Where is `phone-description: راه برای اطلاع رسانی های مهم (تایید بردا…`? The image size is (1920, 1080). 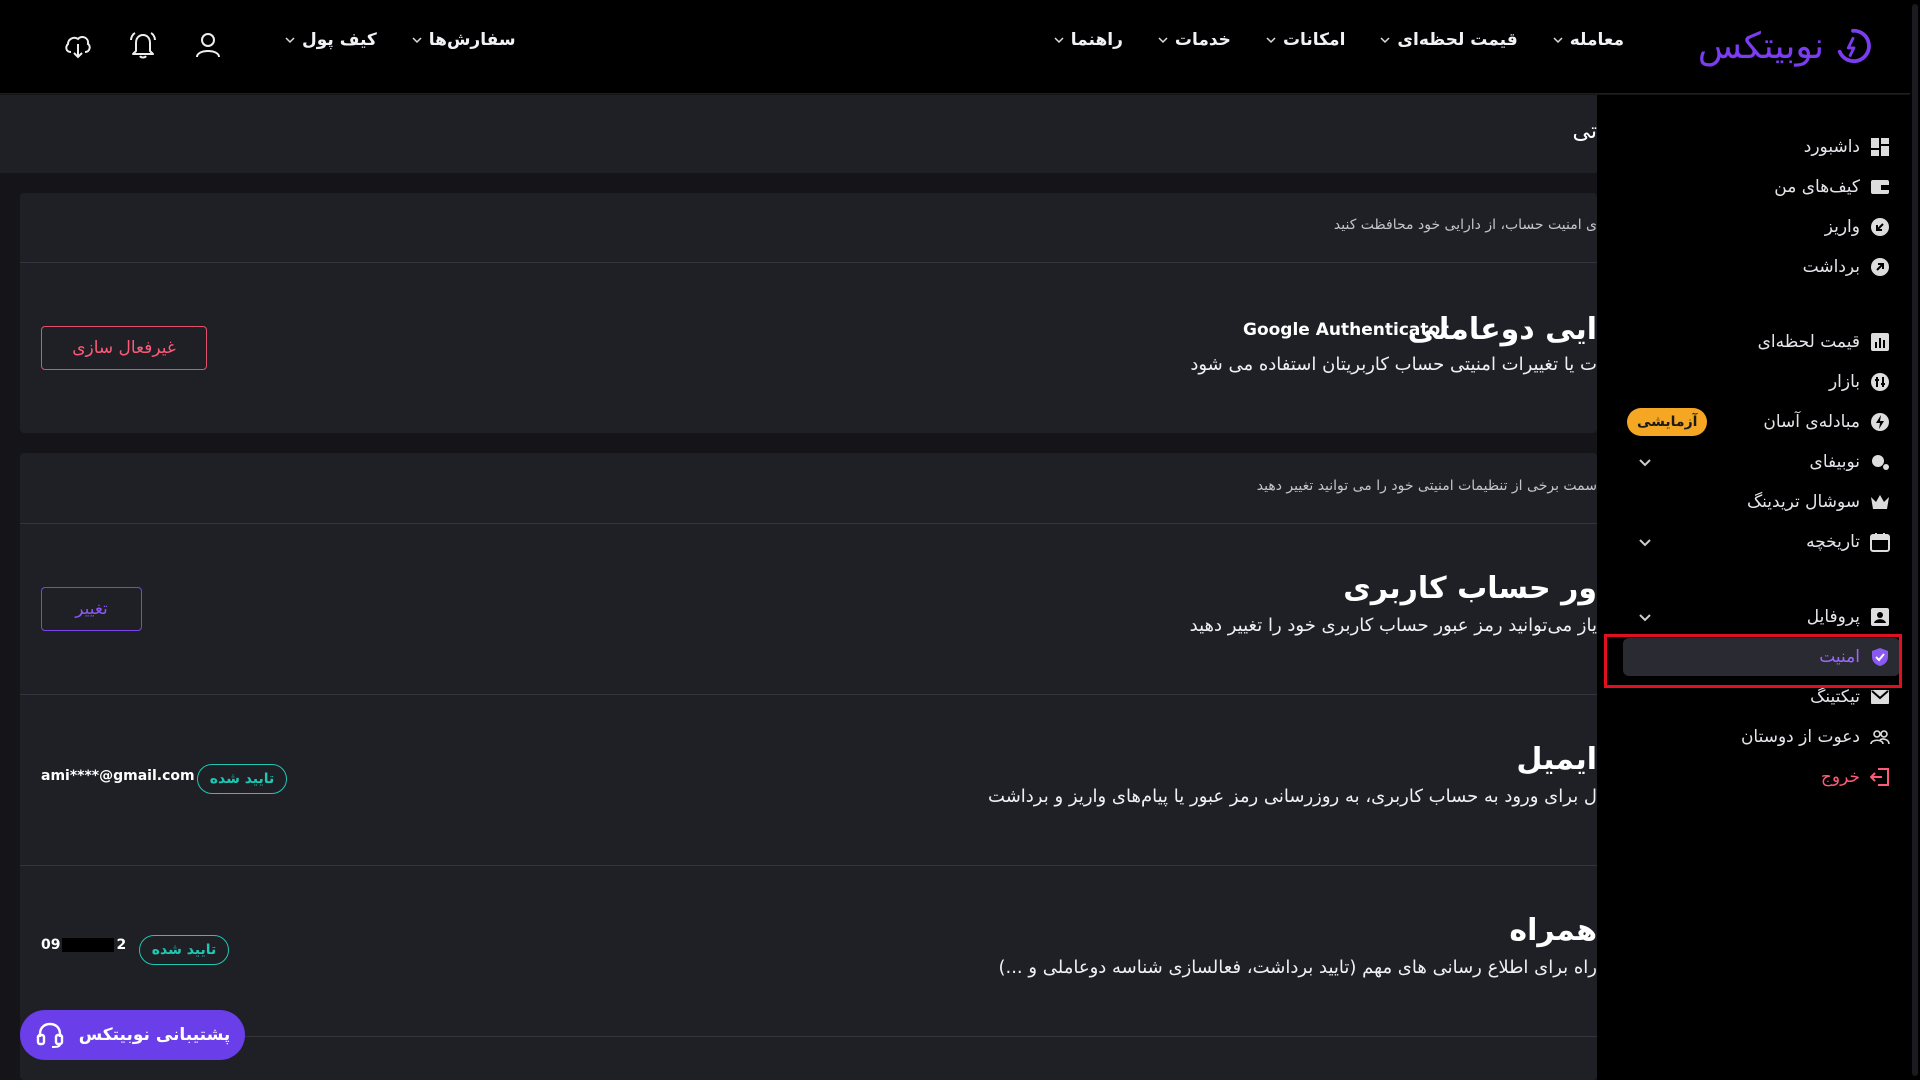
phone-description: راه برای اطلاع رسانی های مهم (تایید بردا… is located at coordinates (1297, 967).